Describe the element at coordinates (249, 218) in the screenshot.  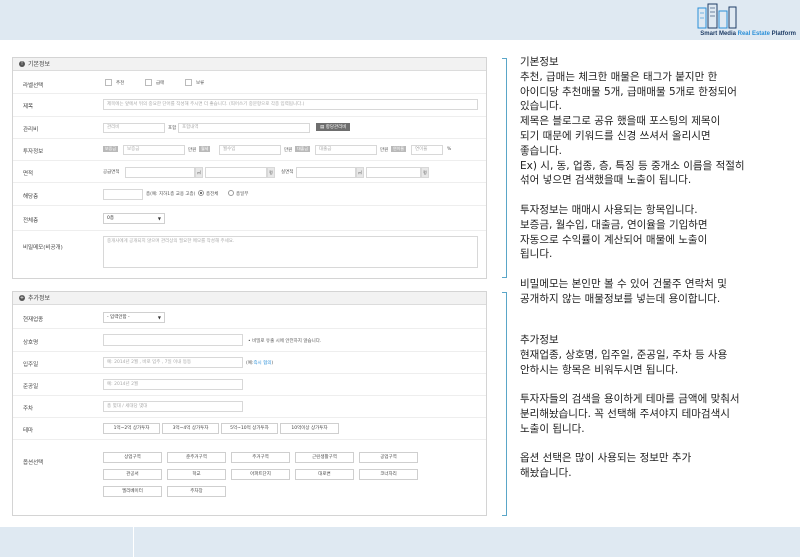
I see `total-floor-row: 전체층 0층 ▼` at that location.